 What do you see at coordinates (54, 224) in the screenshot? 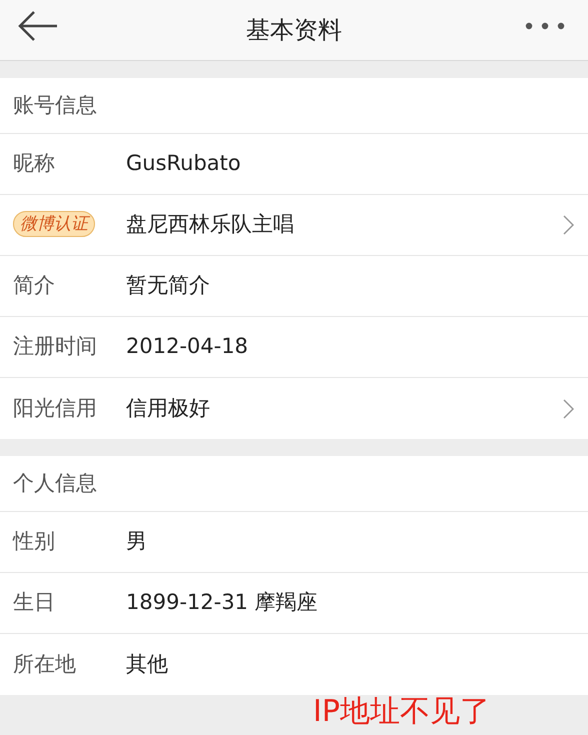
I see `verified-badge: 微博认证` at bounding box center [54, 224].